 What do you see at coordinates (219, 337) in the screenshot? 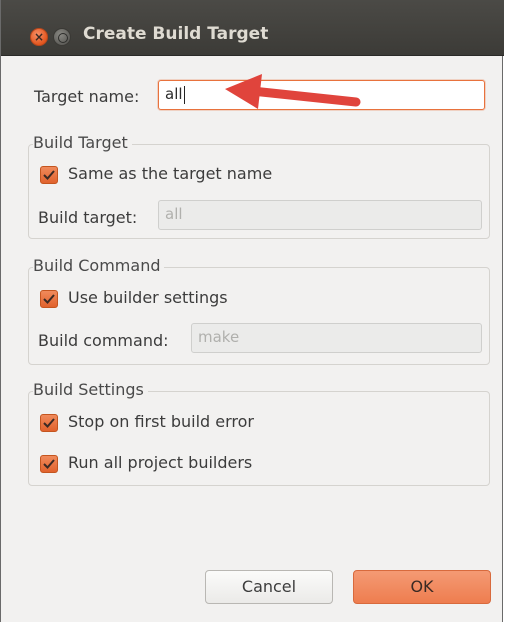
I see `build-command-value: make` at bounding box center [219, 337].